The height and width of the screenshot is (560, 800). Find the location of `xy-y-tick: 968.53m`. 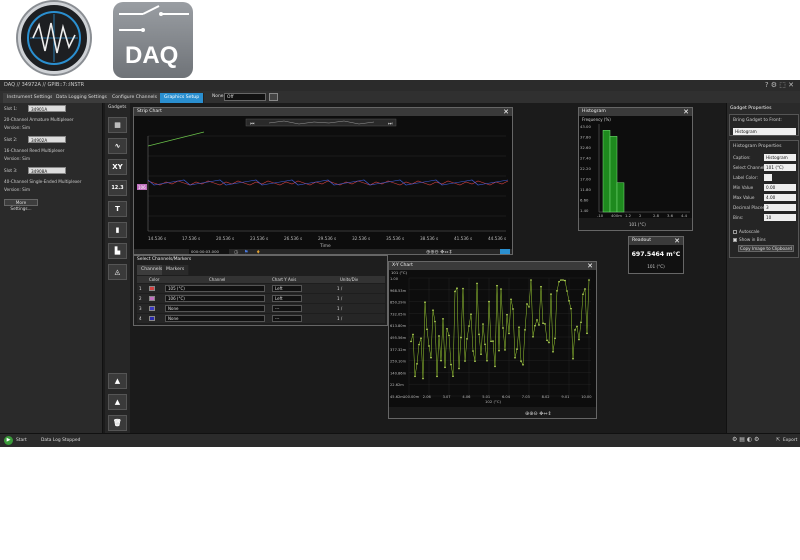

xy-y-tick: 968.53m is located at coordinates (398, 291).